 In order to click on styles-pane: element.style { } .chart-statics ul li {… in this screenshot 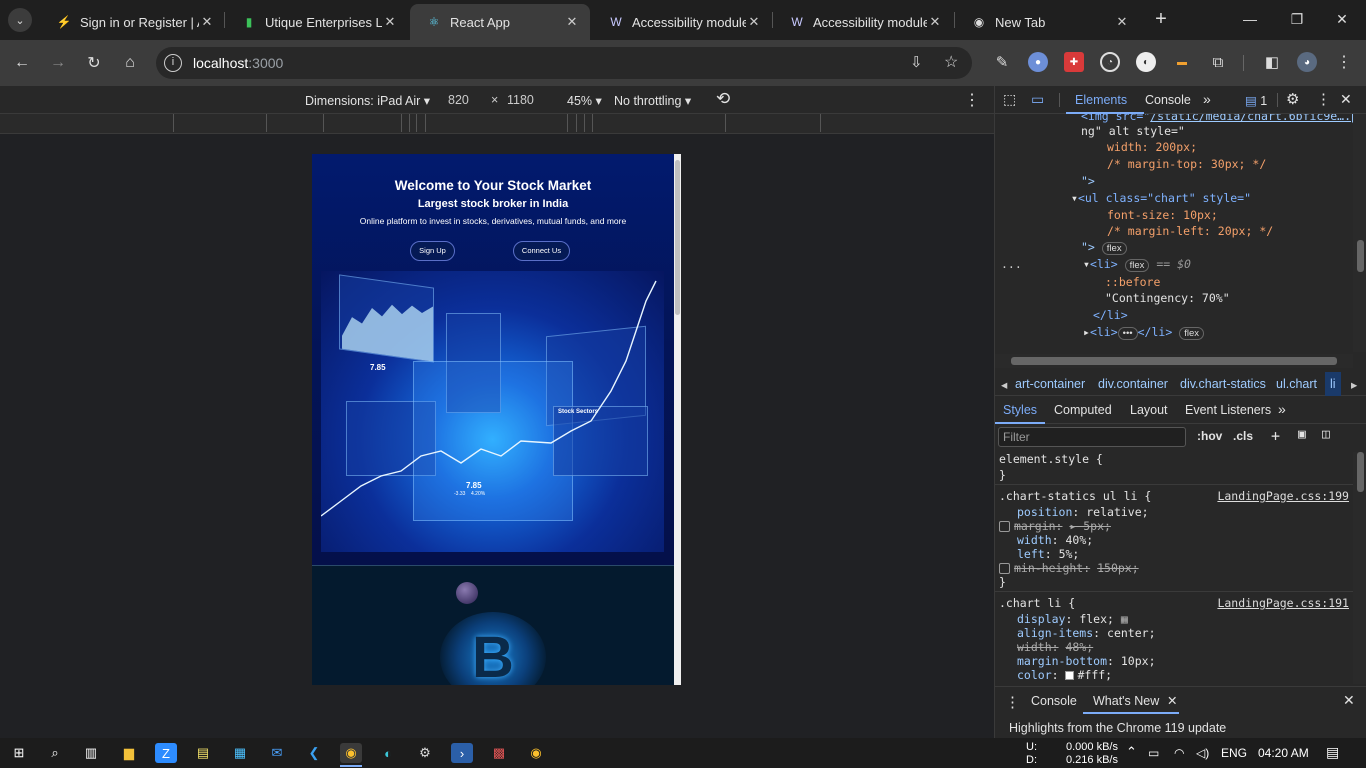, I will do `click(1174, 568)`.